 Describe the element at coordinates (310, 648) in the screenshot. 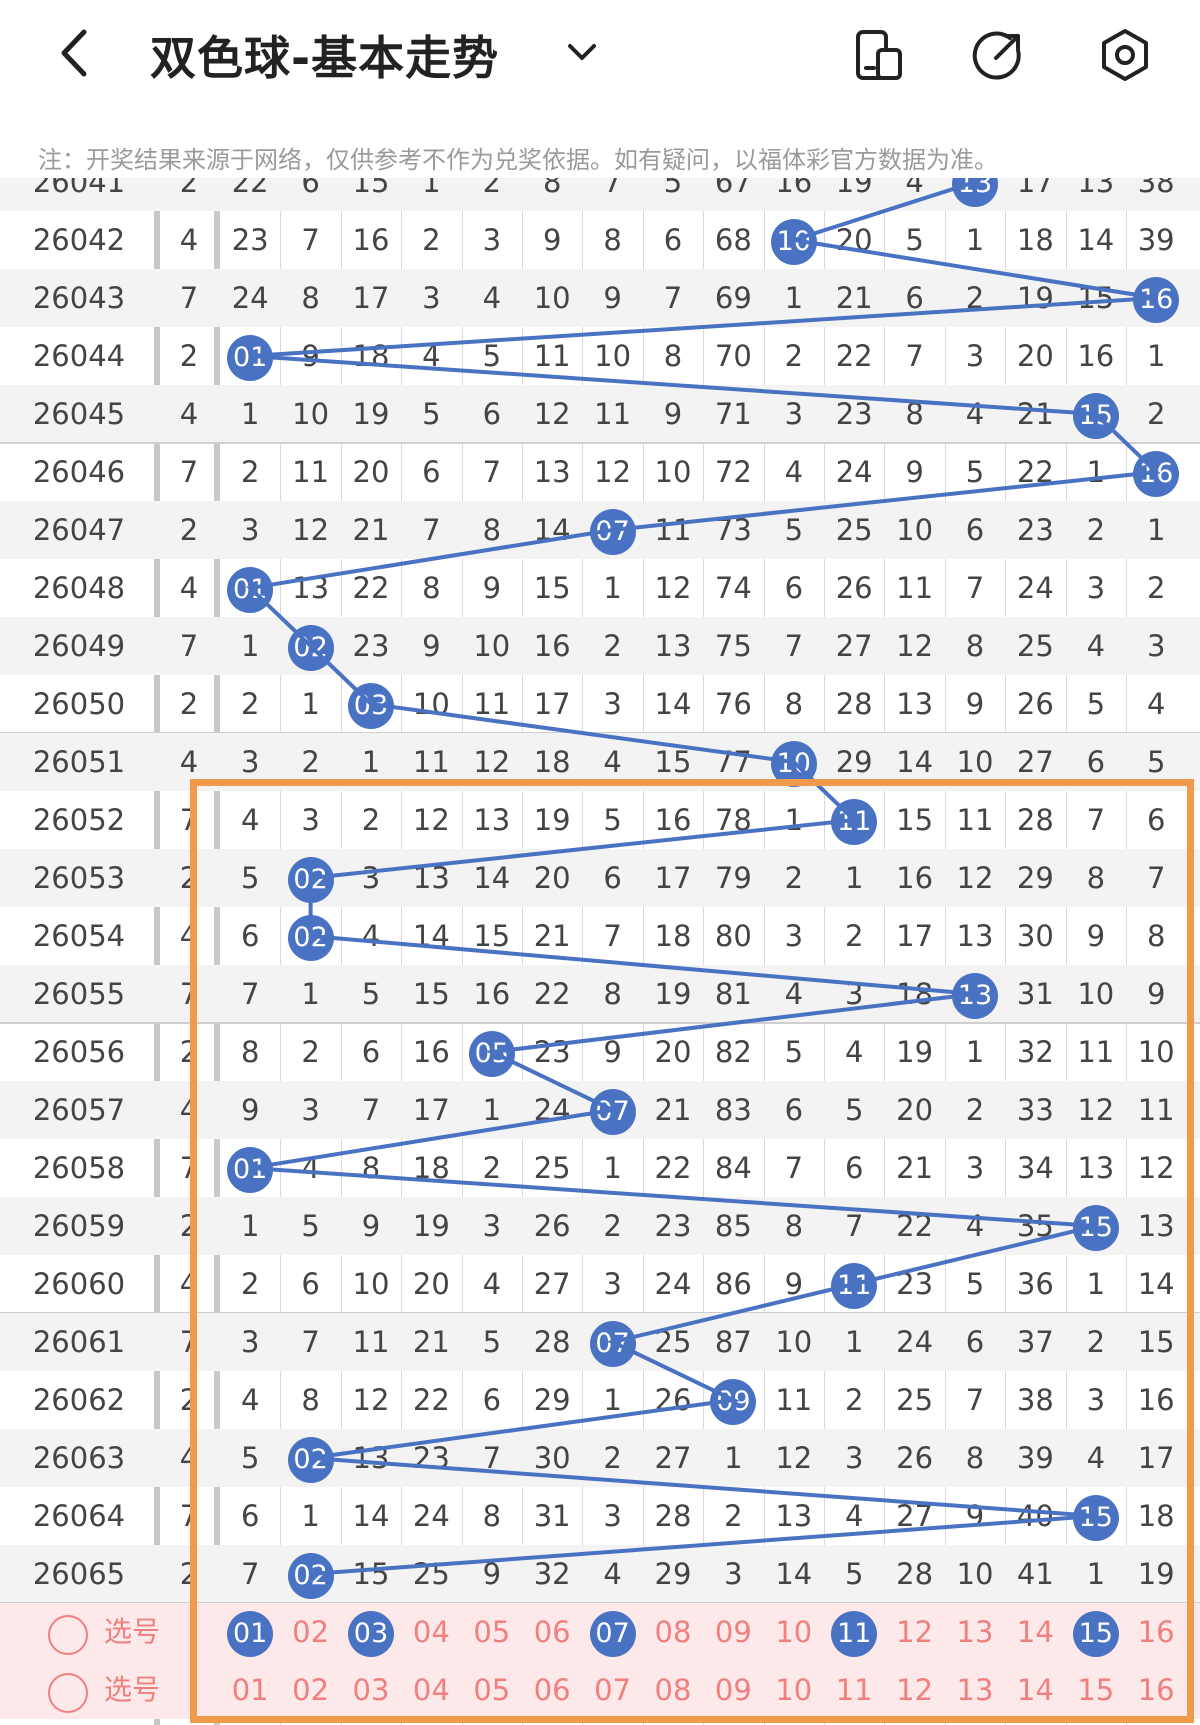

I see `ball-marker: 02` at that location.